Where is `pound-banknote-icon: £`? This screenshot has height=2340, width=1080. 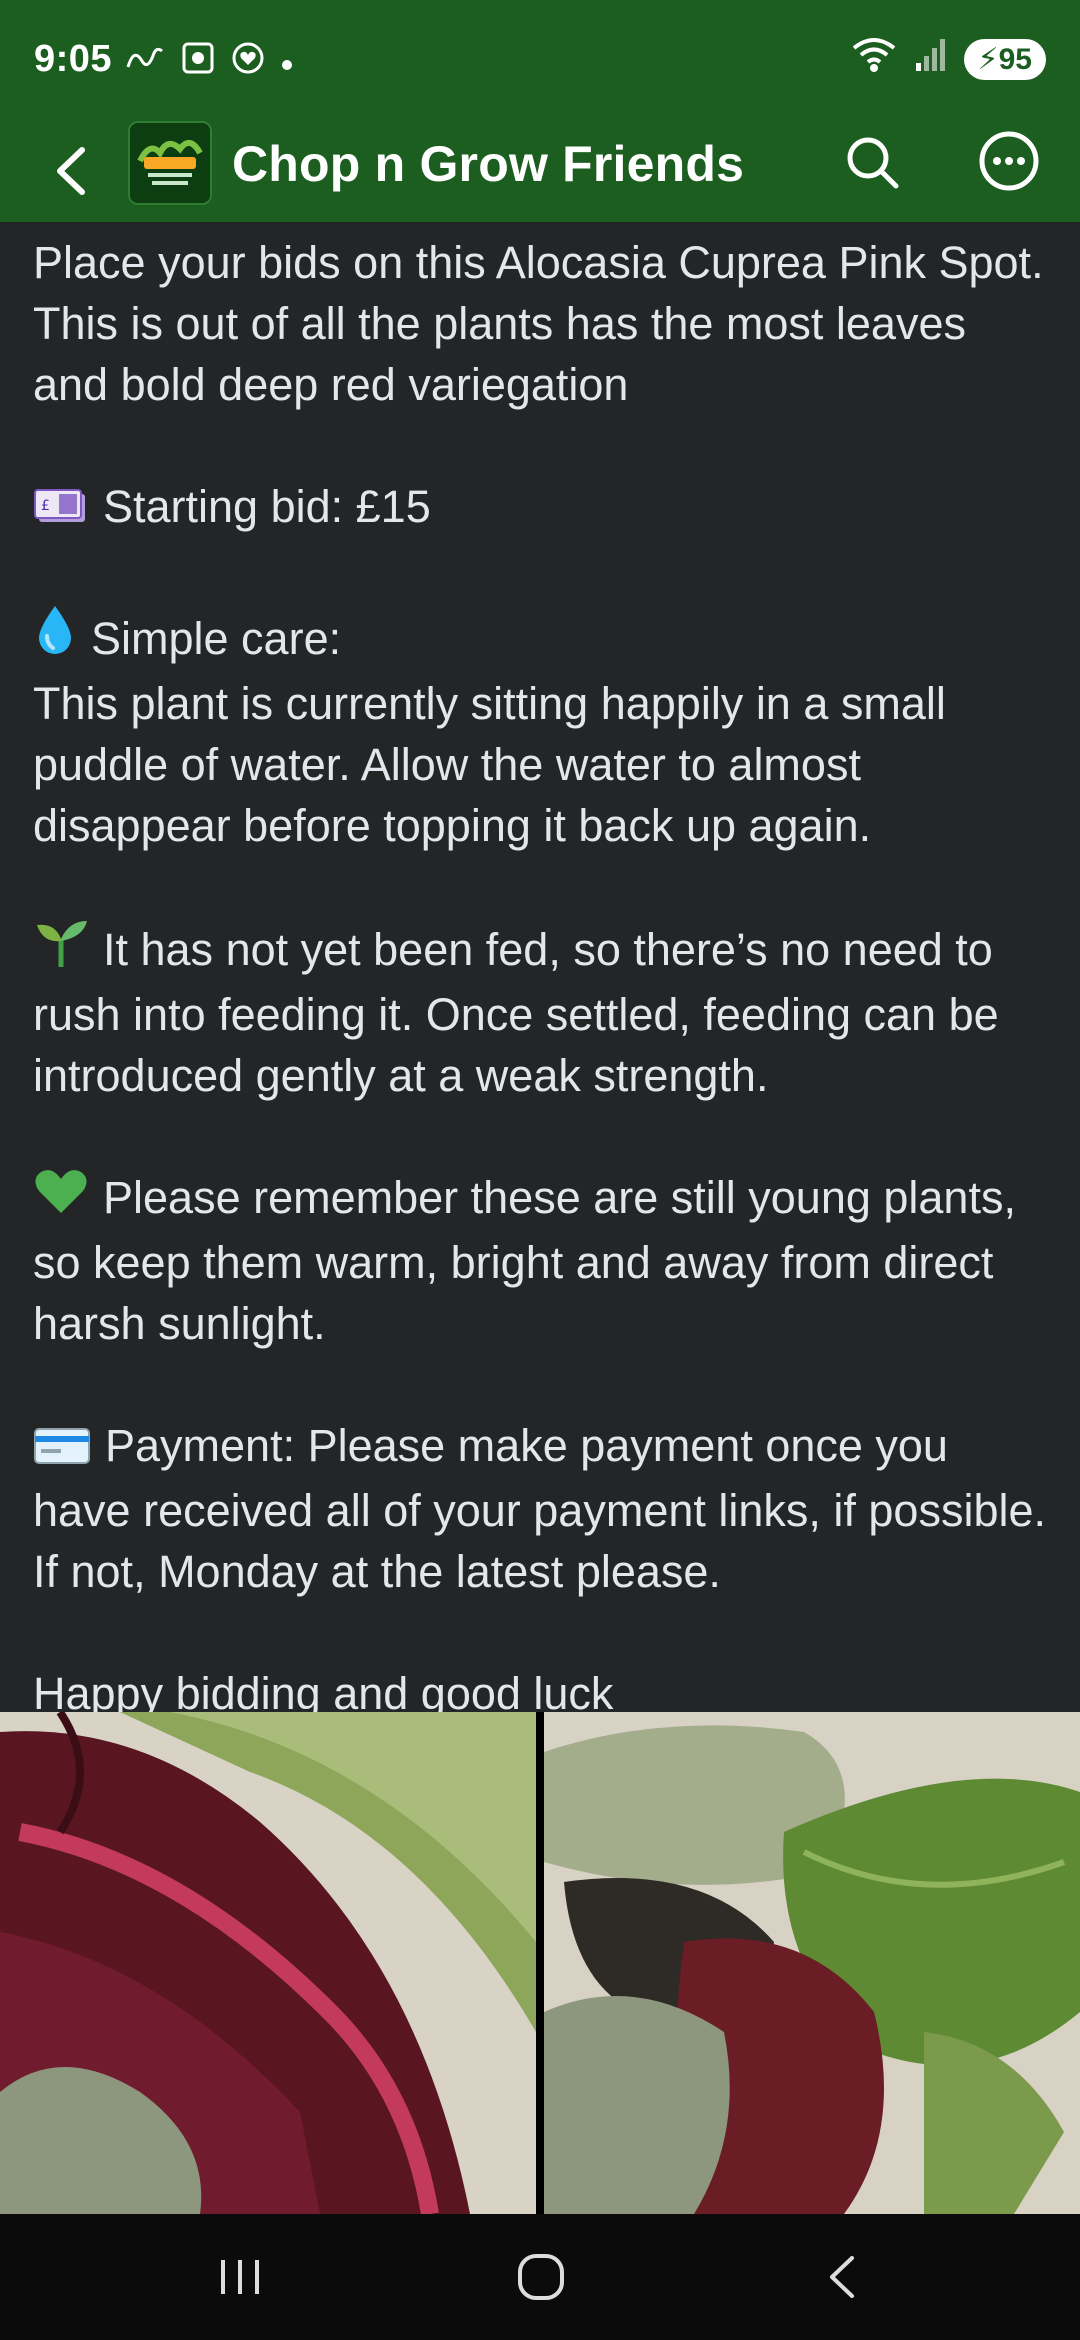 pound-banknote-icon: £ is located at coordinates (61, 510).